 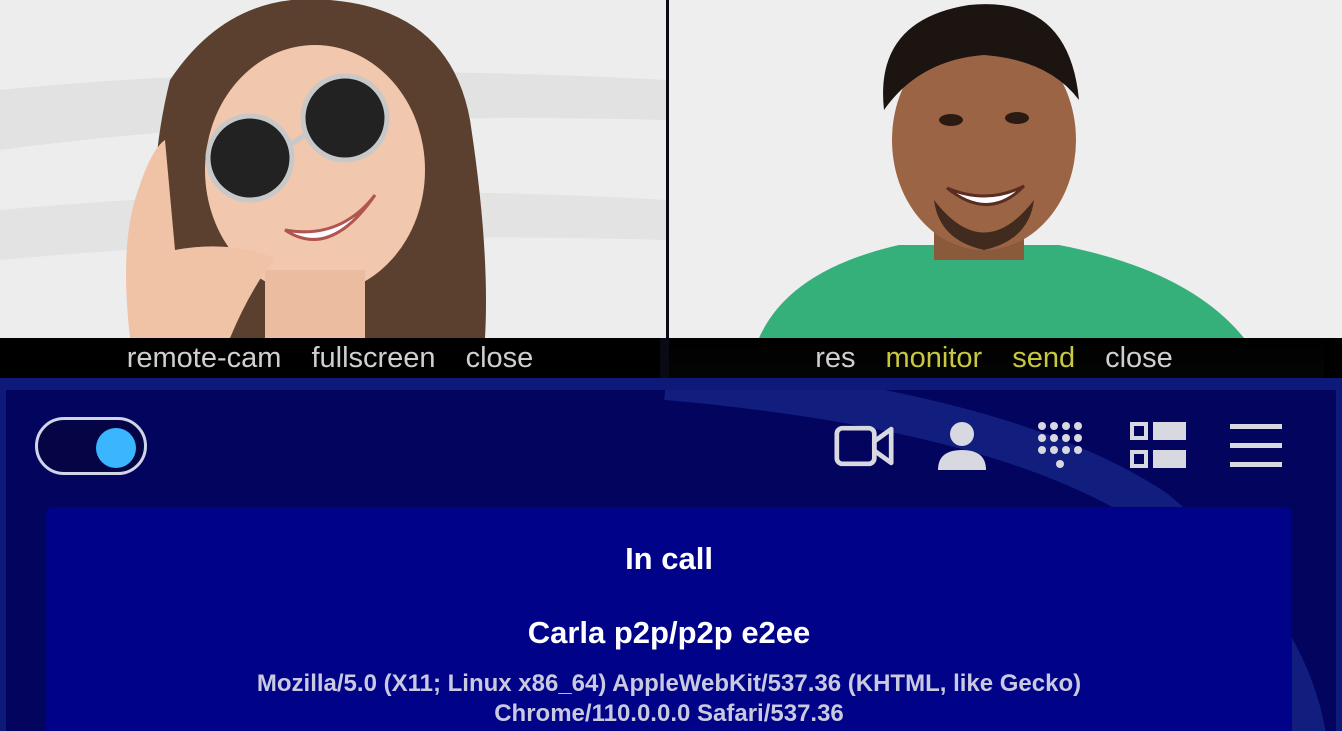 I want to click on call-status: In call, so click(x=669, y=558).